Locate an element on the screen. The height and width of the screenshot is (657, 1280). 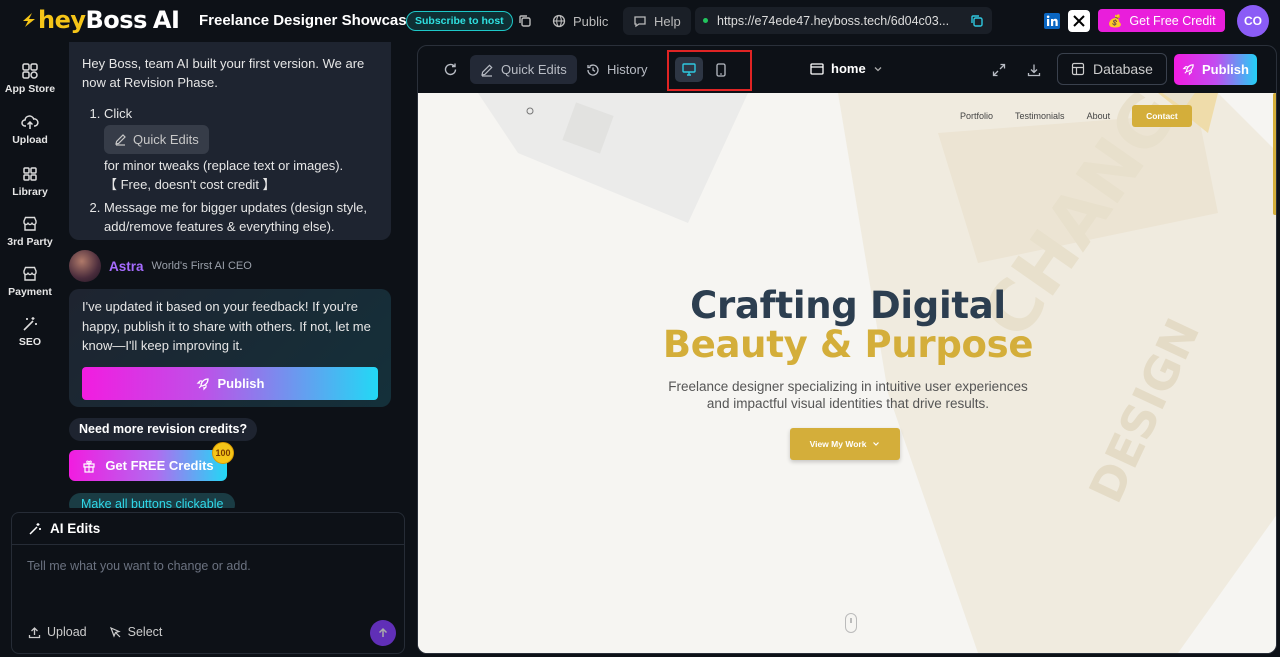
get-free-credits-button: Get FREE Credits is located at coordinates (148, 465).